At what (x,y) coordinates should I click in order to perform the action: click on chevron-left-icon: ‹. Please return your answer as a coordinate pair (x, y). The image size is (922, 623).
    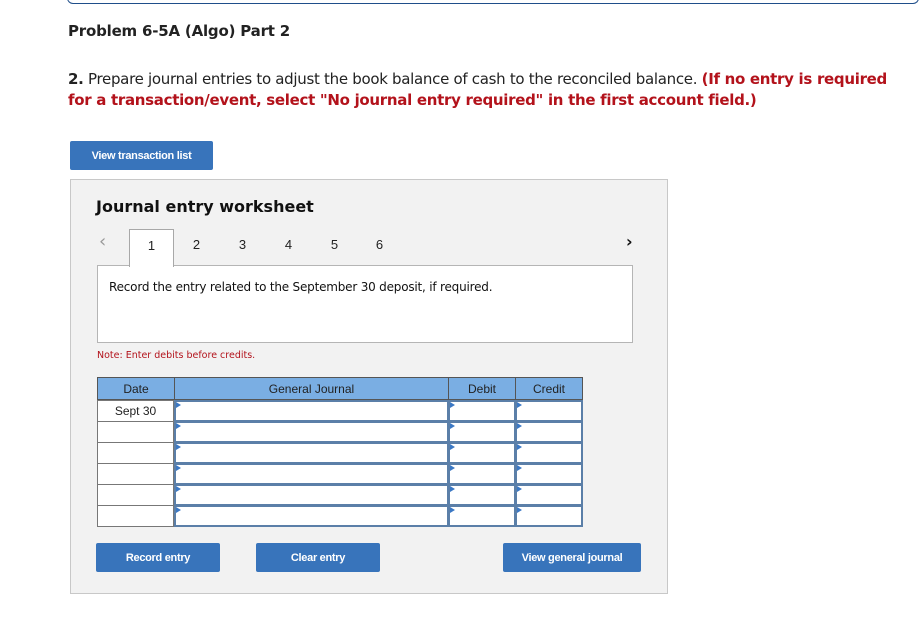
    Looking at the image, I should click on (102, 242).